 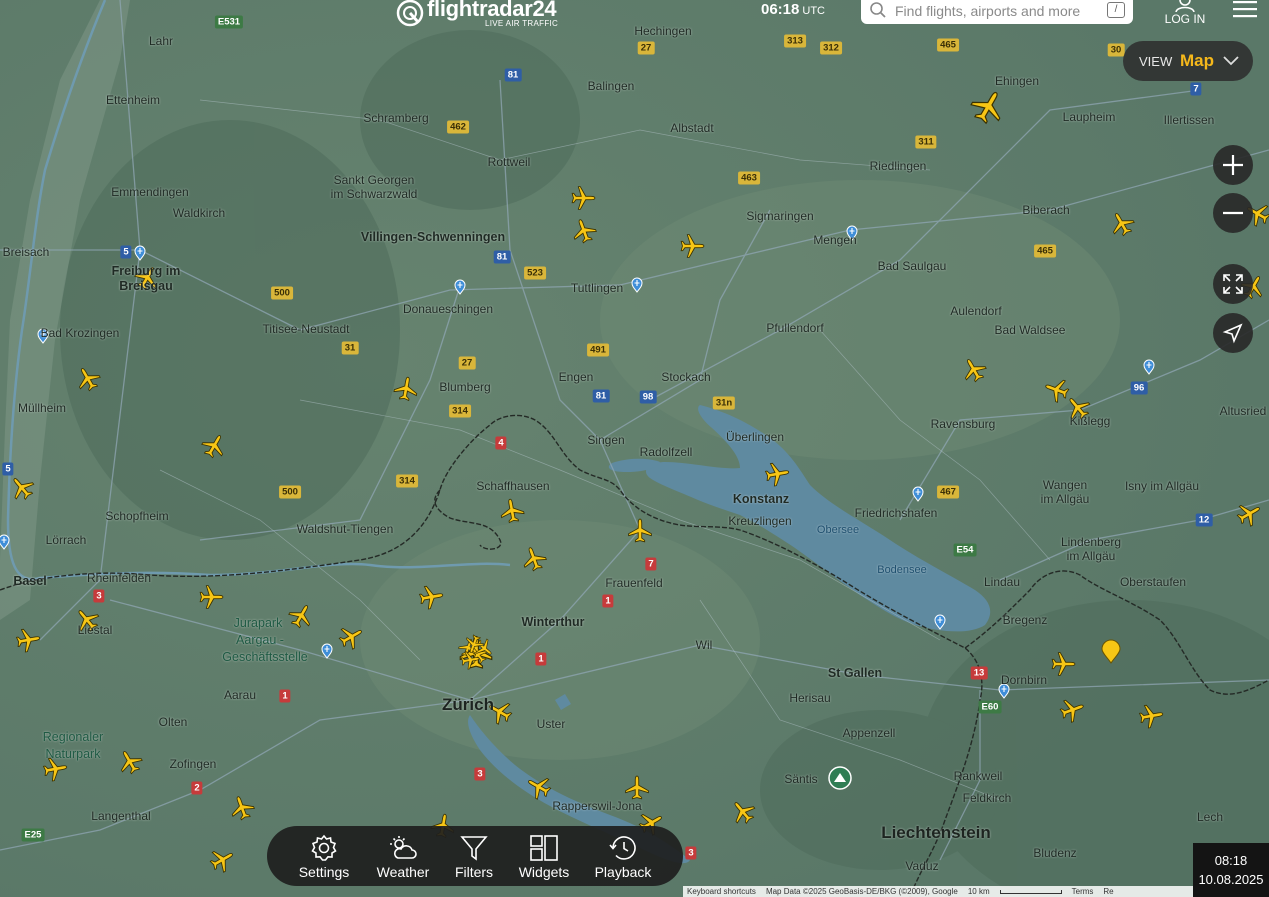 I want to click on town-label: Bludenz, so click(x=1055, y=853).